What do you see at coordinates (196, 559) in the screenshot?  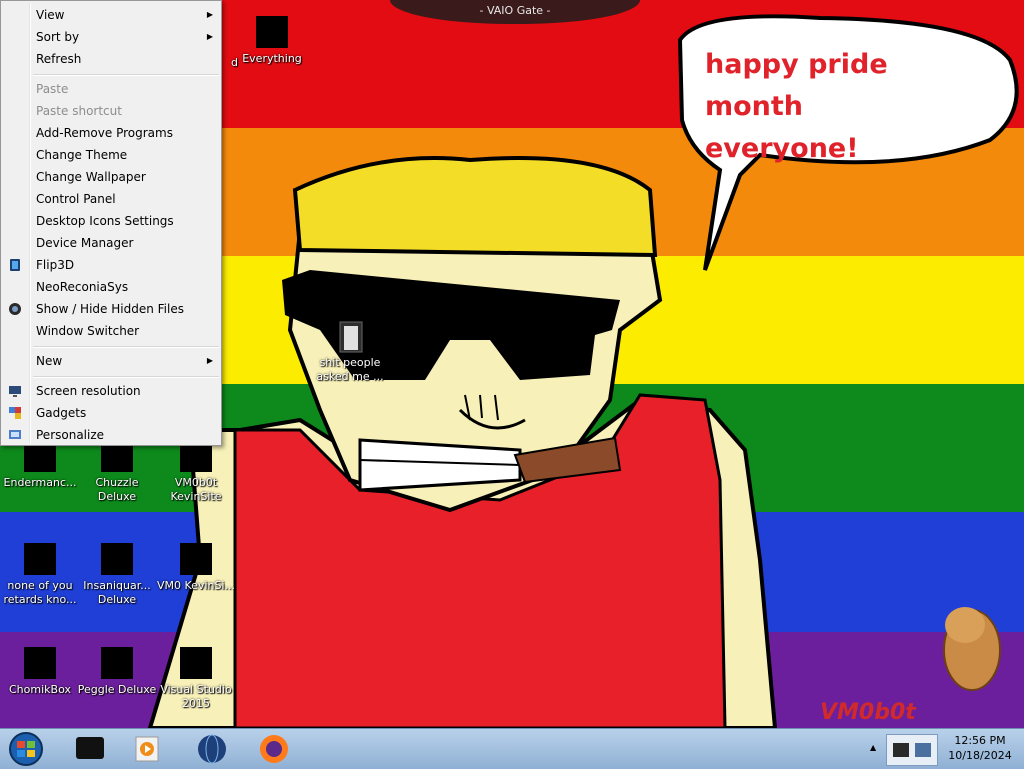 I see `site-icon` at bounding box center [196, 559].